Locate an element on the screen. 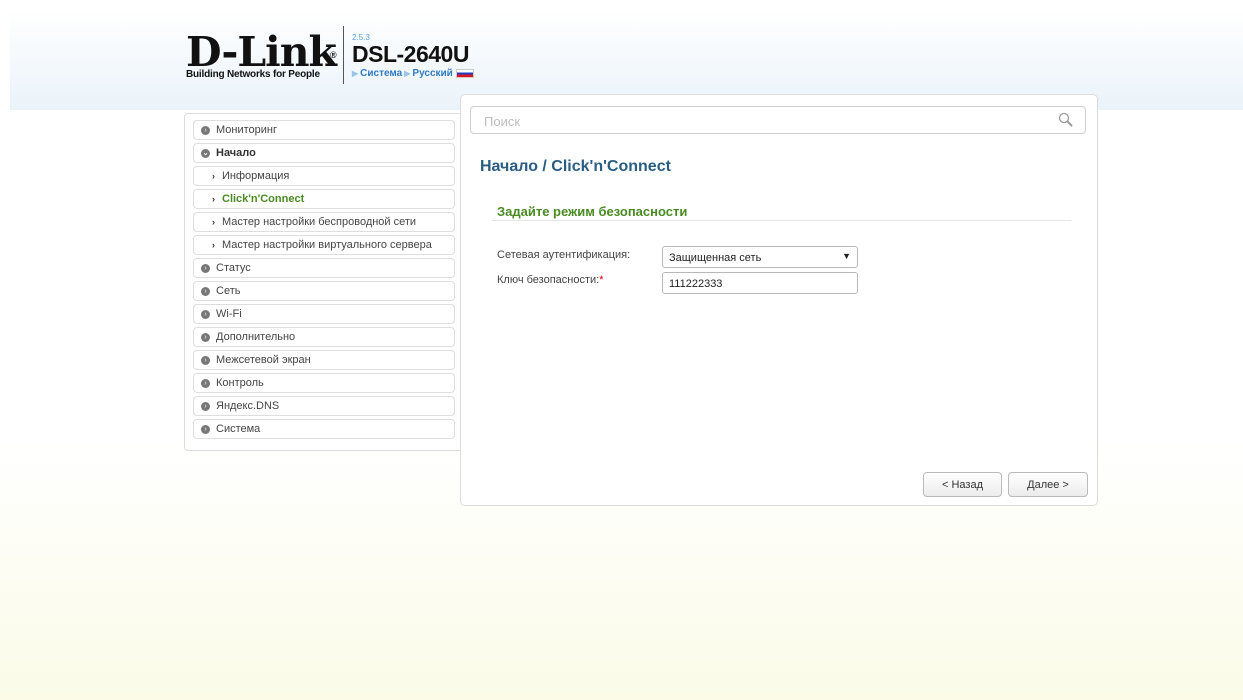 The width and height of the screenshot is (1243, 700). sidebar-item-yandex-dns: › Яндекс.DNS is located at coordinates (324, 406).